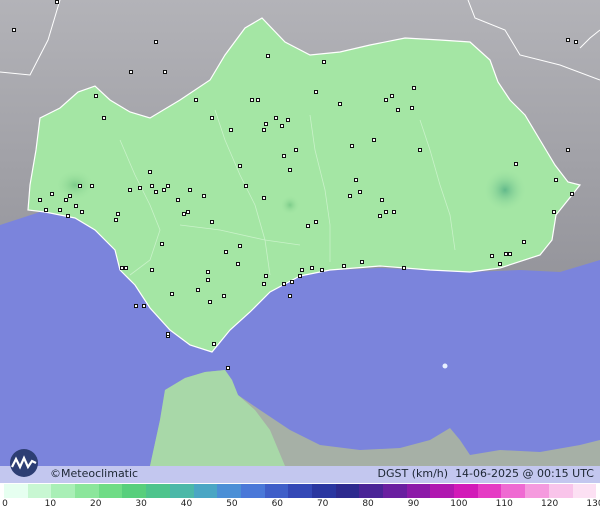 This screenshot has height=517, width=600. Describe the element at coordinates (94, 474) in the screenshot. I see `brand-label: ©Meteoclimatic` at that location.